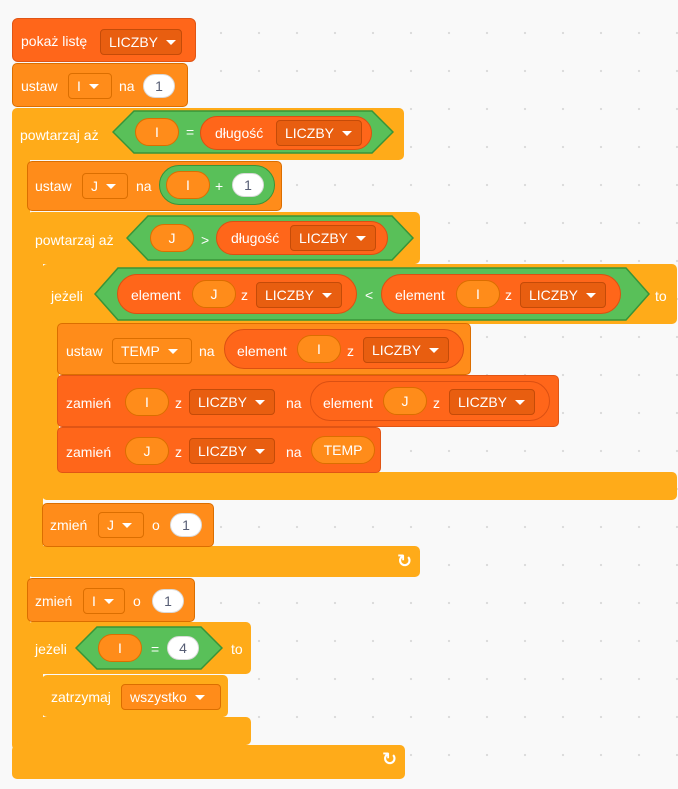 The height and width of the screenshot is (789, 678). What do you see at coordinates (89, 403) in the screenshot?
I see `replace-i-label: zamień` at bounding box center [89, 403].